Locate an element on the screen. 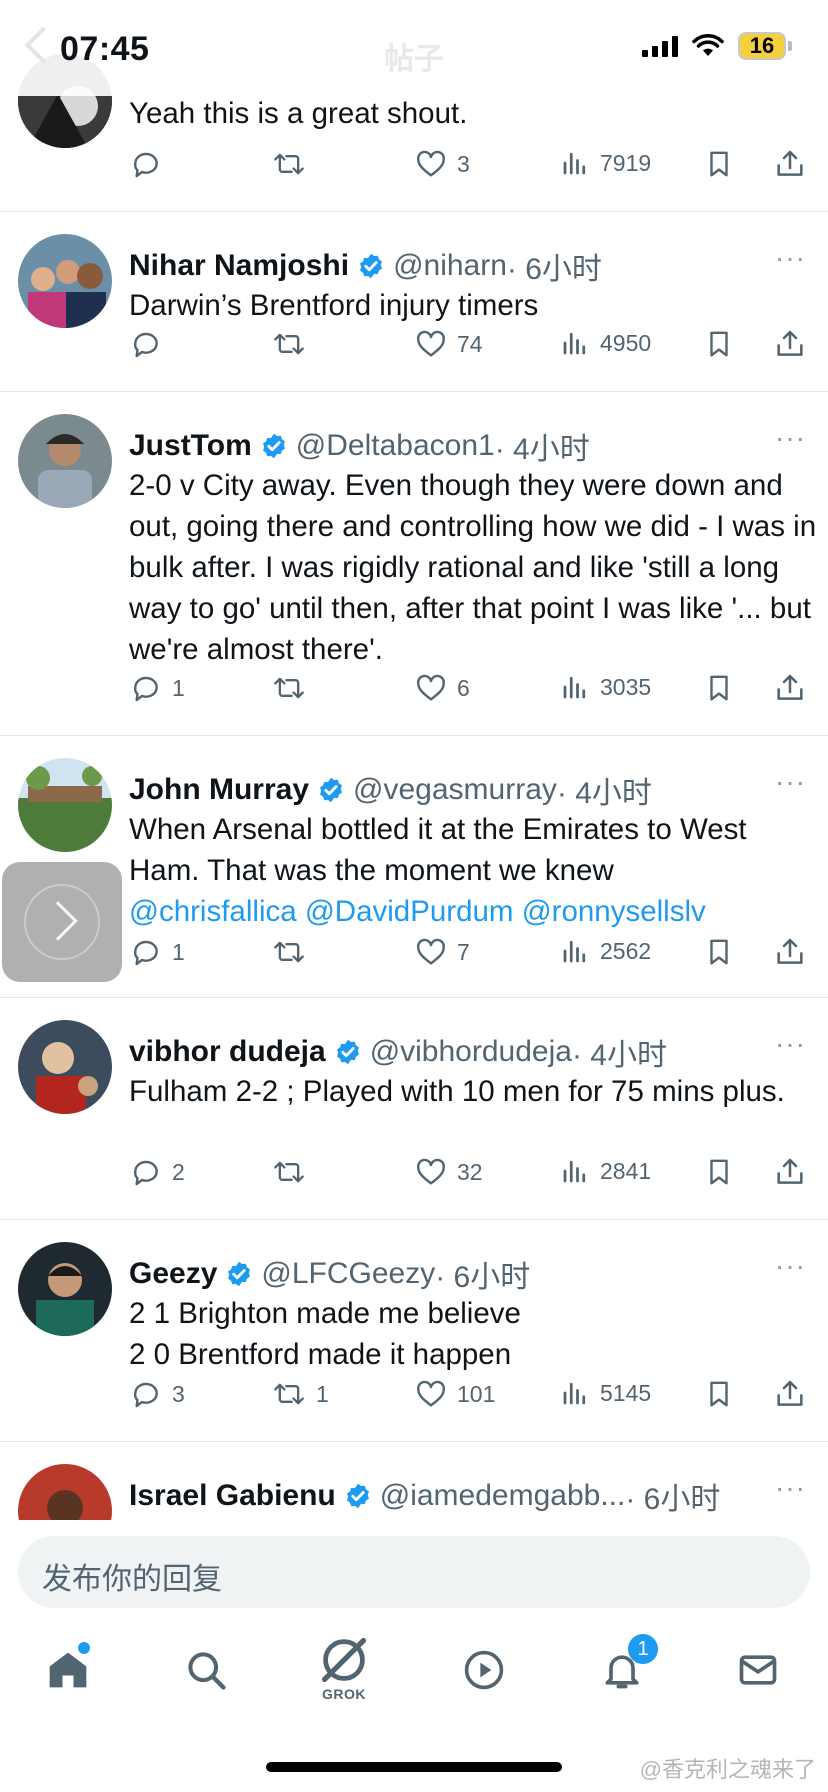  author-name: John Murray is located at coordinates (219, 790).